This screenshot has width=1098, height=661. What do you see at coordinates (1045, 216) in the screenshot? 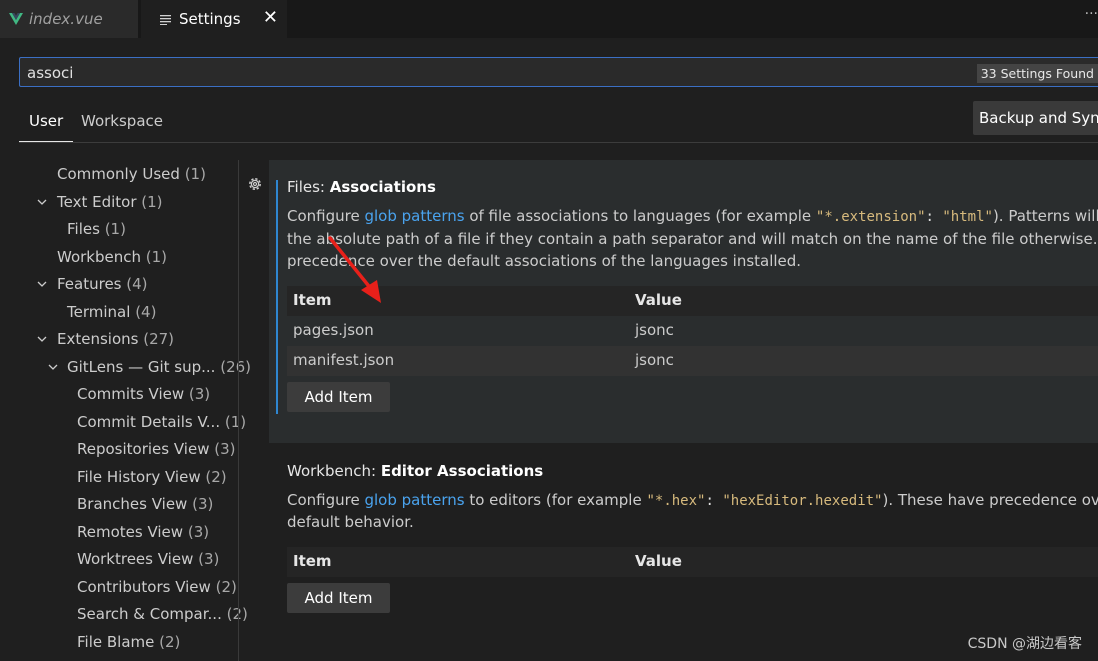
I see `desc-text: ). Patterns will ma` at bounding box center [1045, 216].